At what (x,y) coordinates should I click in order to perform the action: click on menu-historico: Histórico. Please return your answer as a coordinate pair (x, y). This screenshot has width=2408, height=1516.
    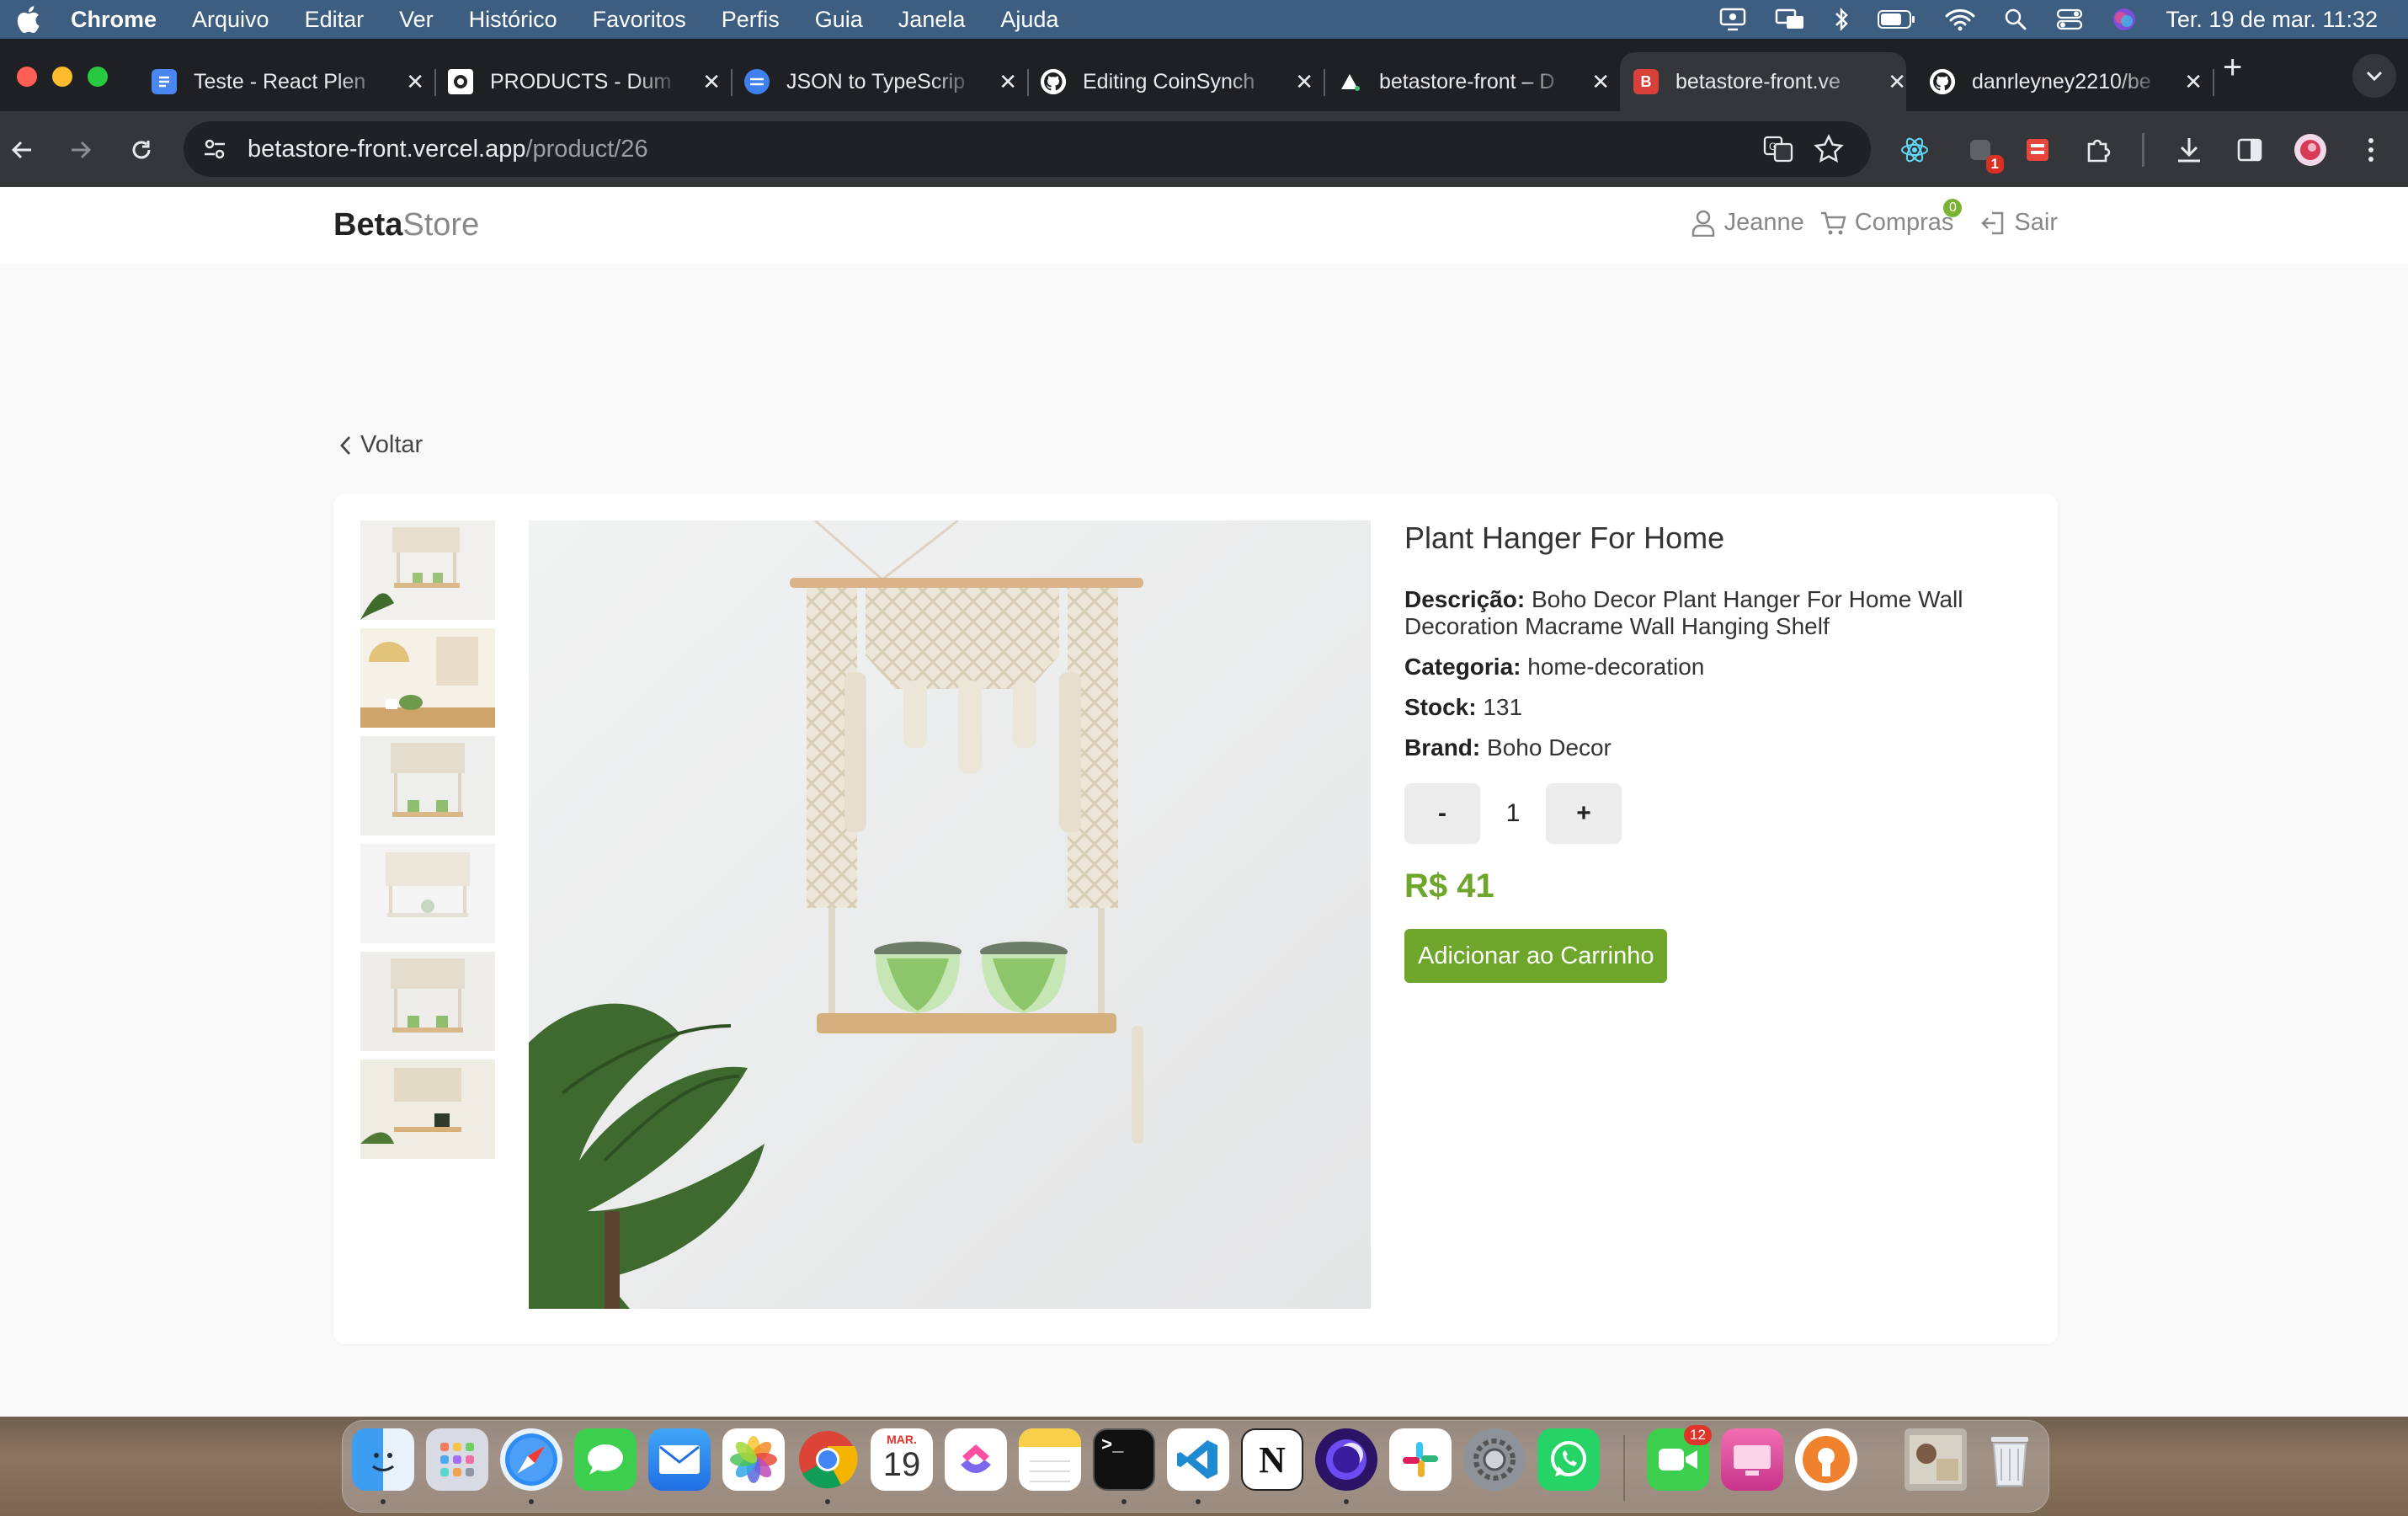
    Looking at the image, I should click on (513, 20).